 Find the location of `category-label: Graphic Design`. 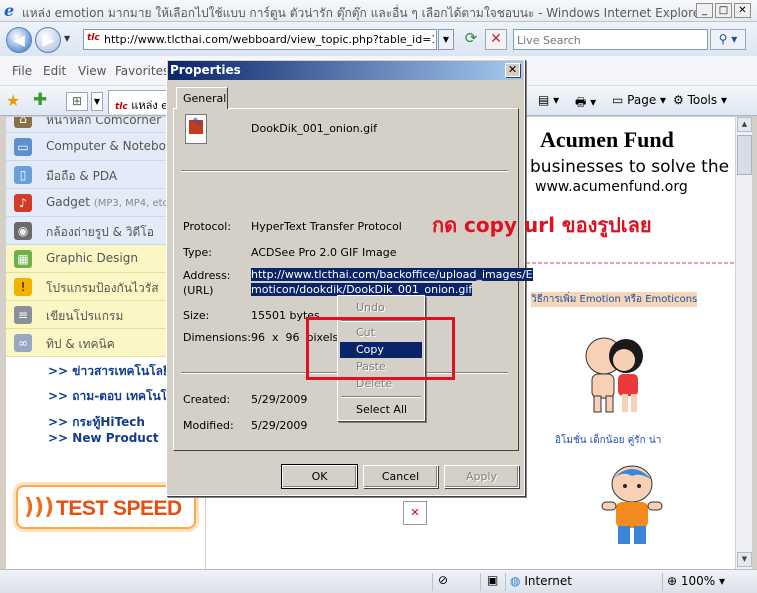

category-label: Graphic Design is located at coordinates (92, 258).